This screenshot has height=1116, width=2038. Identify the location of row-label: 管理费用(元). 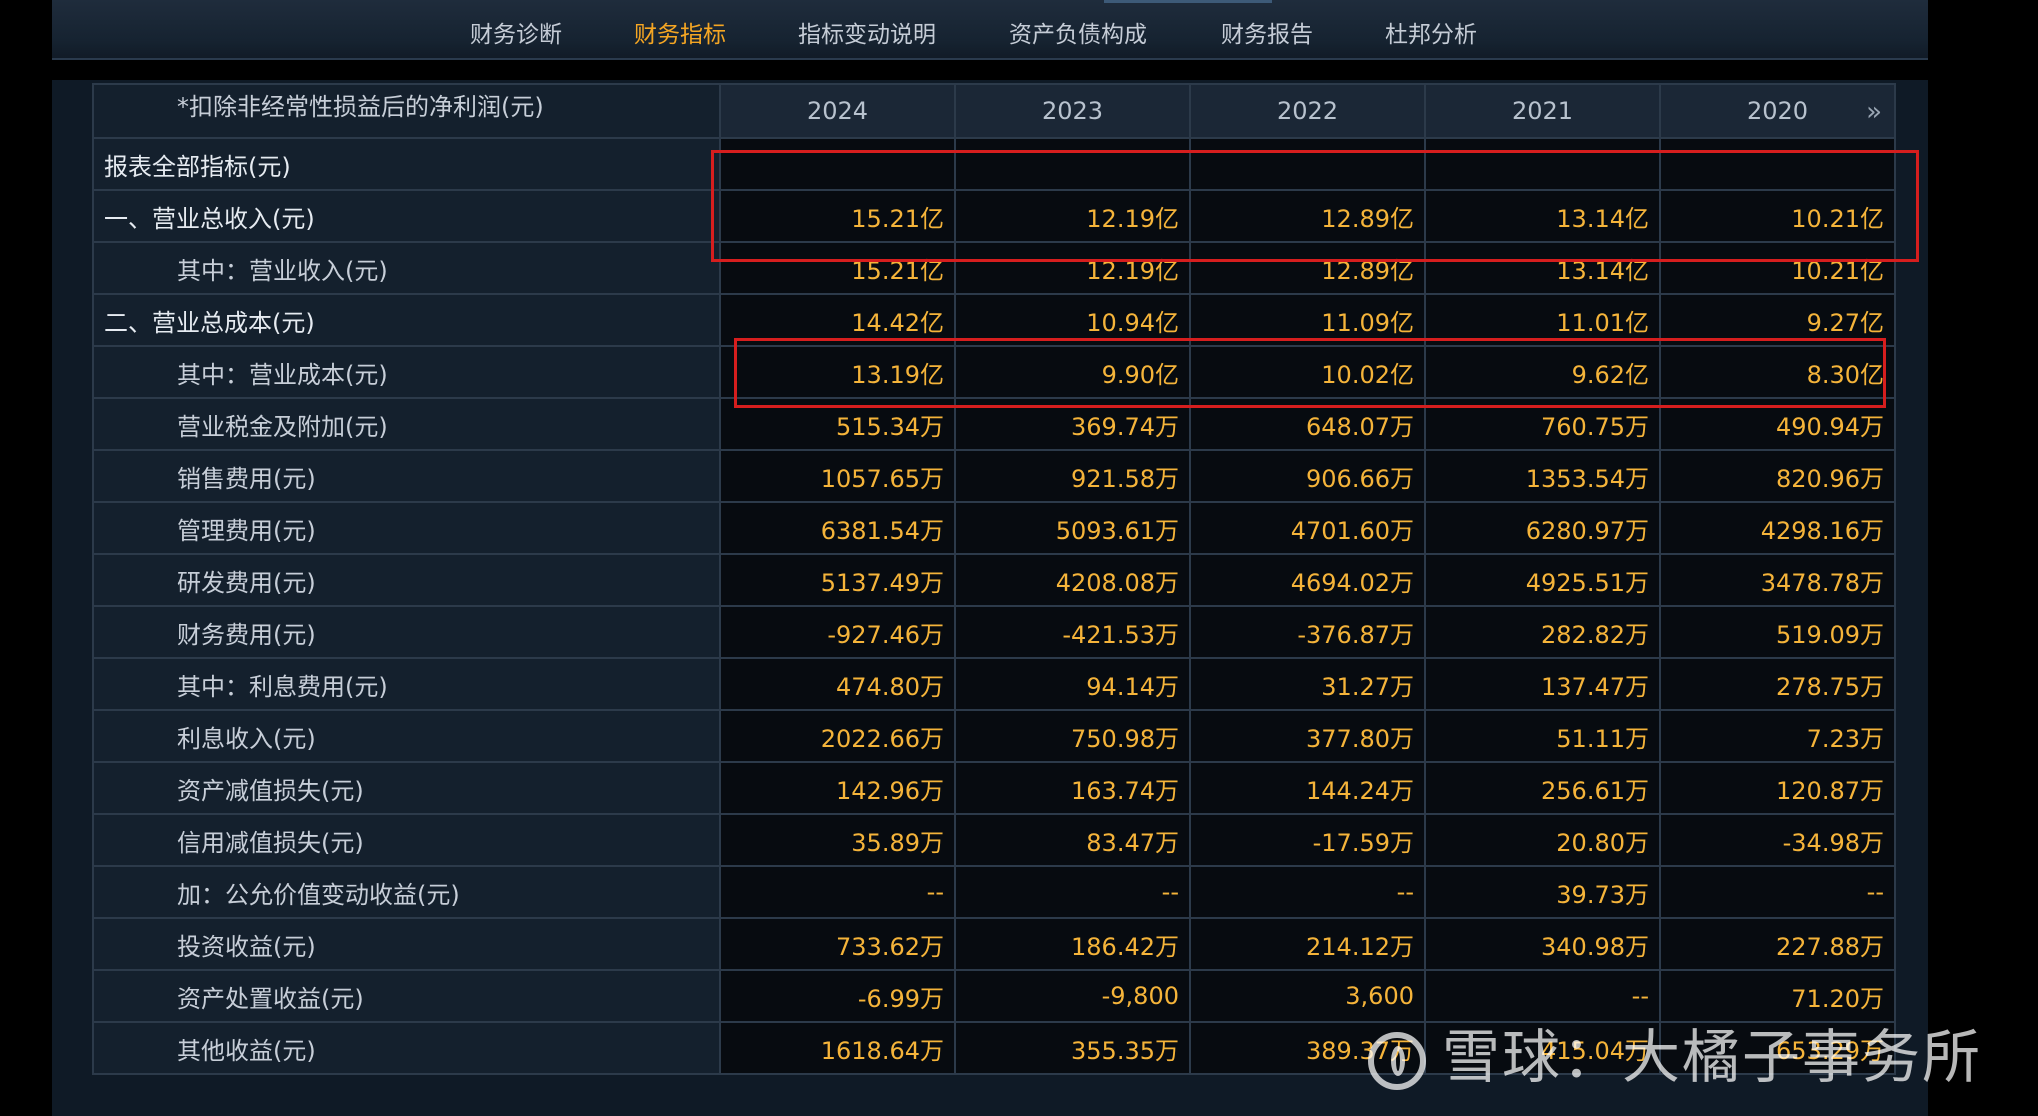
(406, 528).